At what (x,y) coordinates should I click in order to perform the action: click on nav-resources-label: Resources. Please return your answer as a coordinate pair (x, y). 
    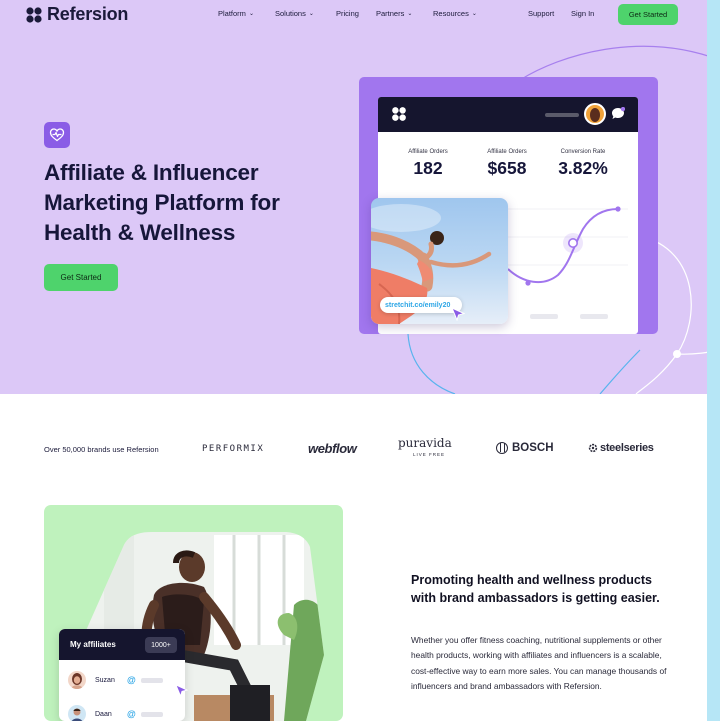
    Looking at the image, I should click on (451, 13).